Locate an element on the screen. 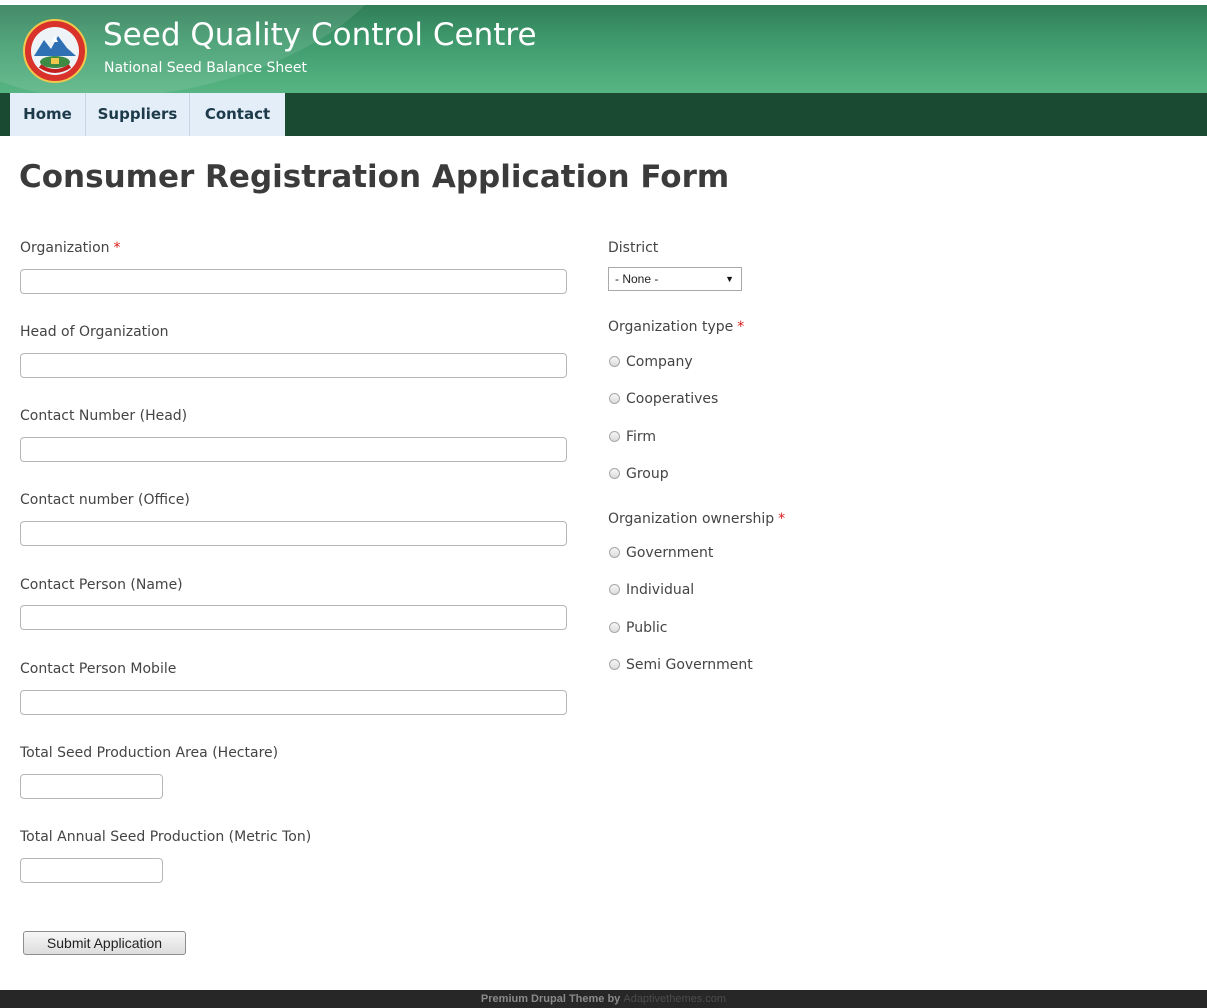  nav-item-contact: Contact is located at coordinates (237, 114).